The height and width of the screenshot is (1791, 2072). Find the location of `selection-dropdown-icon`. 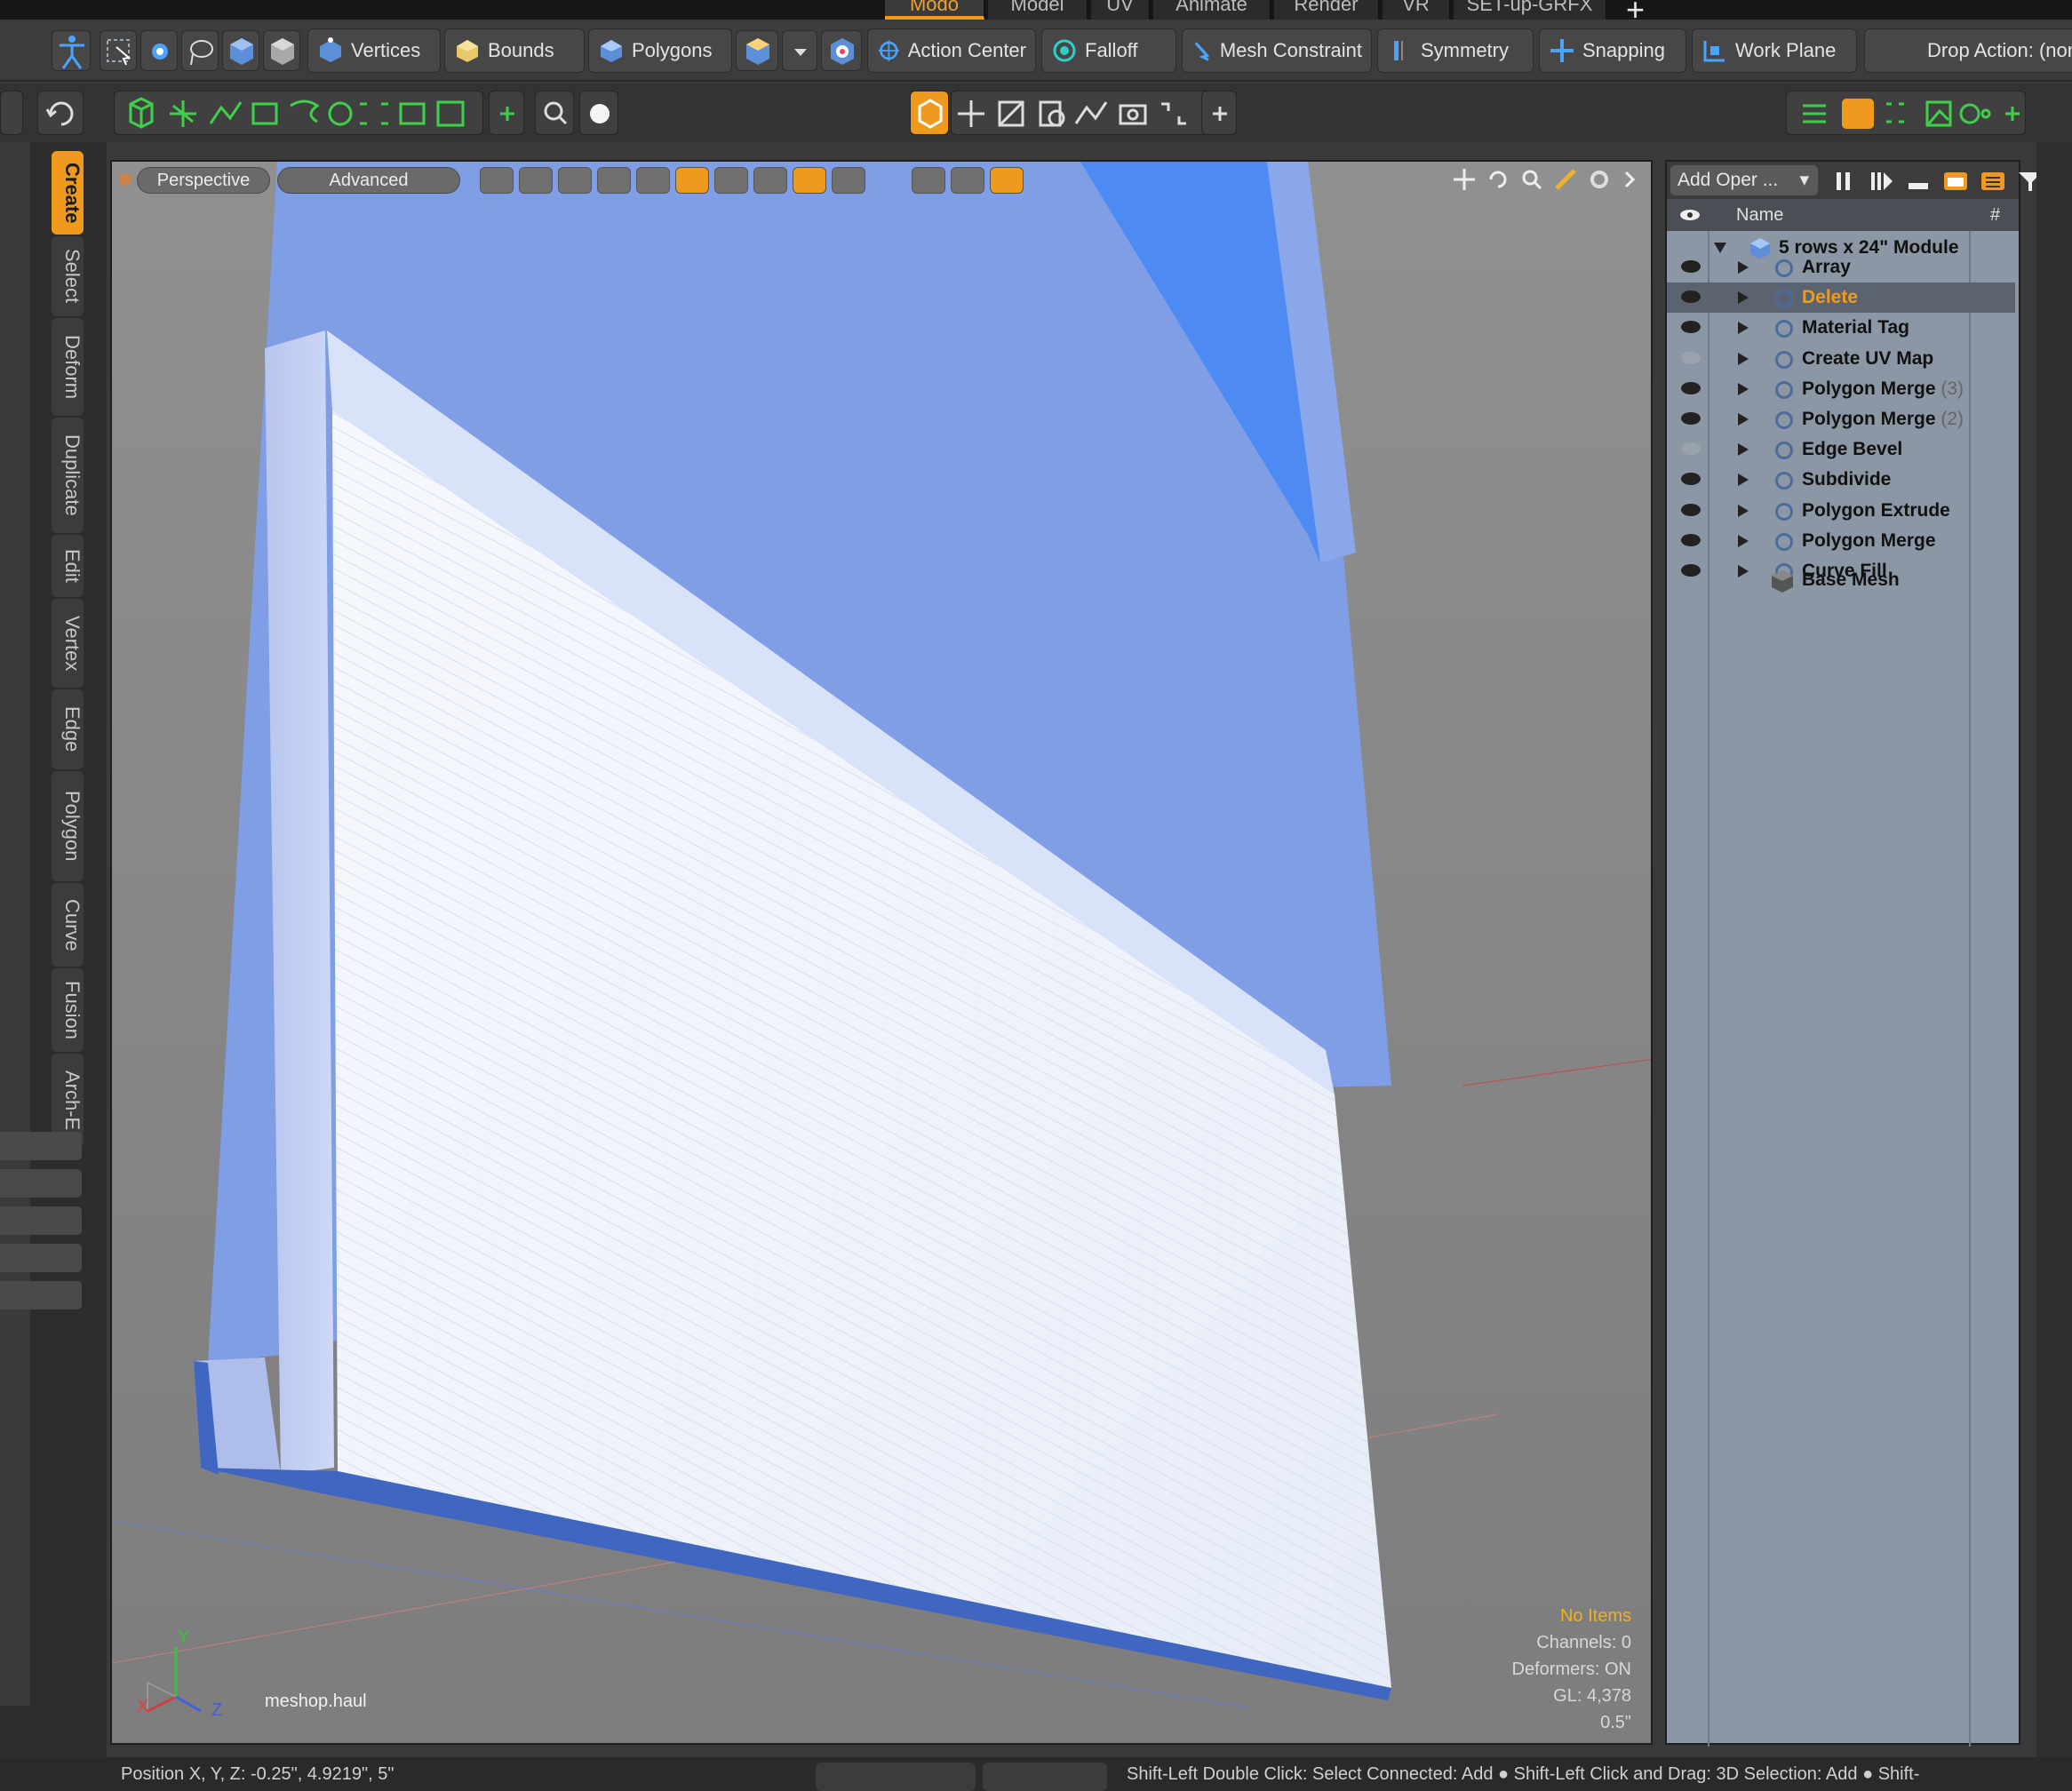

selection-dropdown-icon is located at coordinates (800, 50).